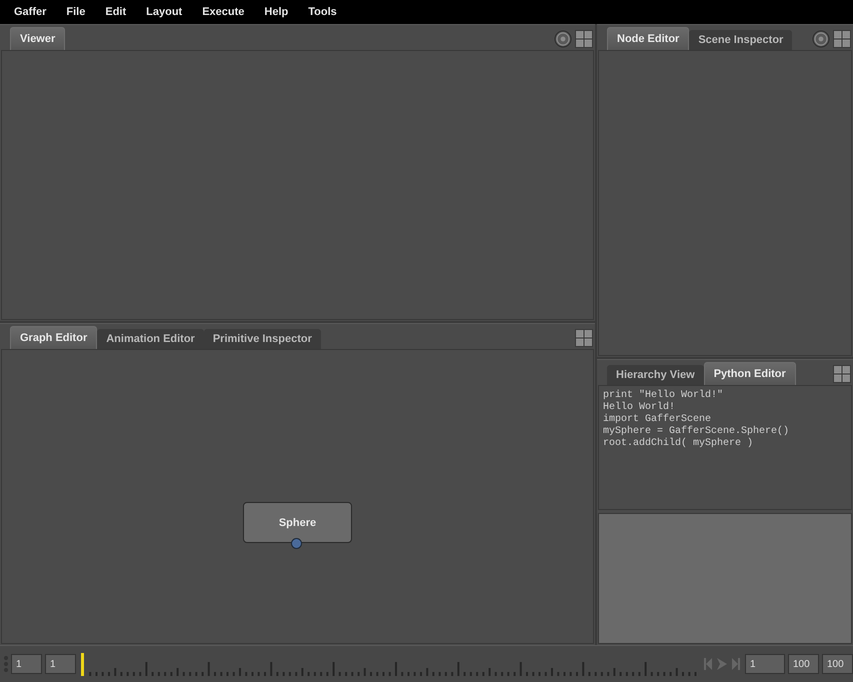  What do you see at coordinates (262, 339) in the screenshot?
I see `tab: Primitive Inspector` at bounding box center [262, 339].